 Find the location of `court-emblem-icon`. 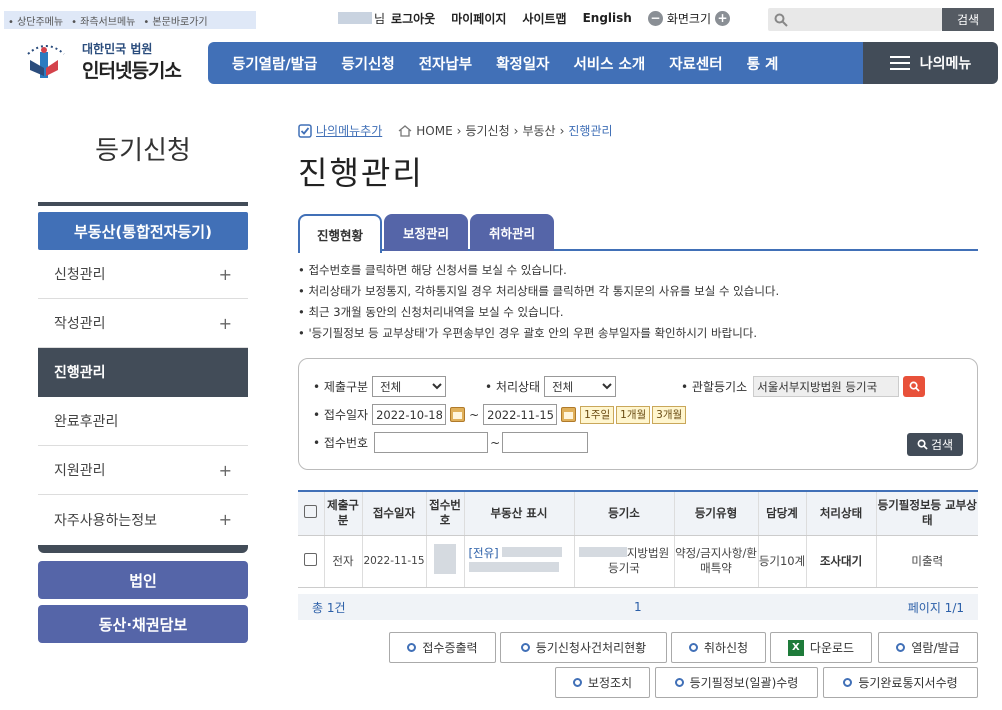

court-emblem-icon is located at coordinates (46, 61).